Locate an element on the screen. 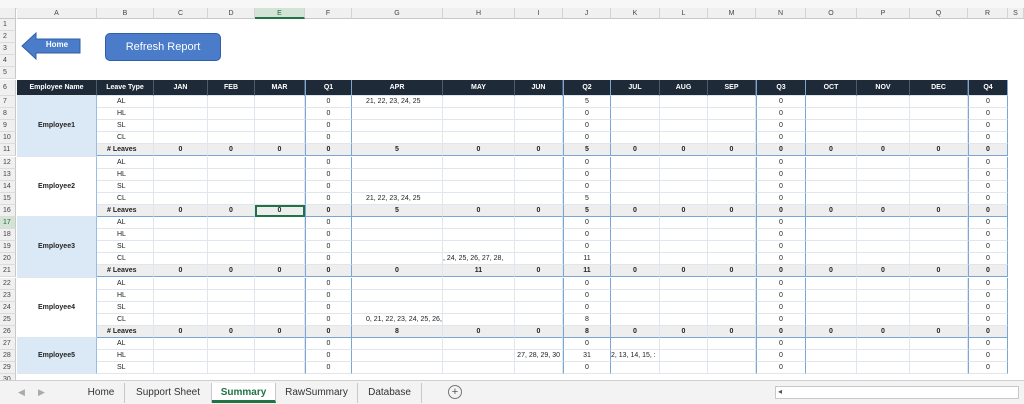 This screenshot has width=1024, height=404. column-header-e: E is located at coordinates (280, 13).